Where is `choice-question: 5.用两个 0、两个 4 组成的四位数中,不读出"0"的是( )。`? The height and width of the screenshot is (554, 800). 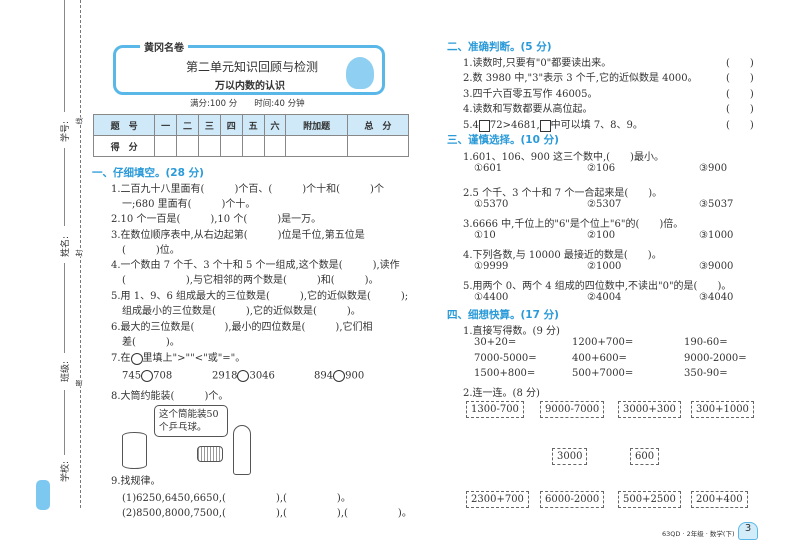
choice-question: 5.用两个 0、两个 4 组成的四位数中,不读出"0"的是( )。 is located at coordinates (597, 286).